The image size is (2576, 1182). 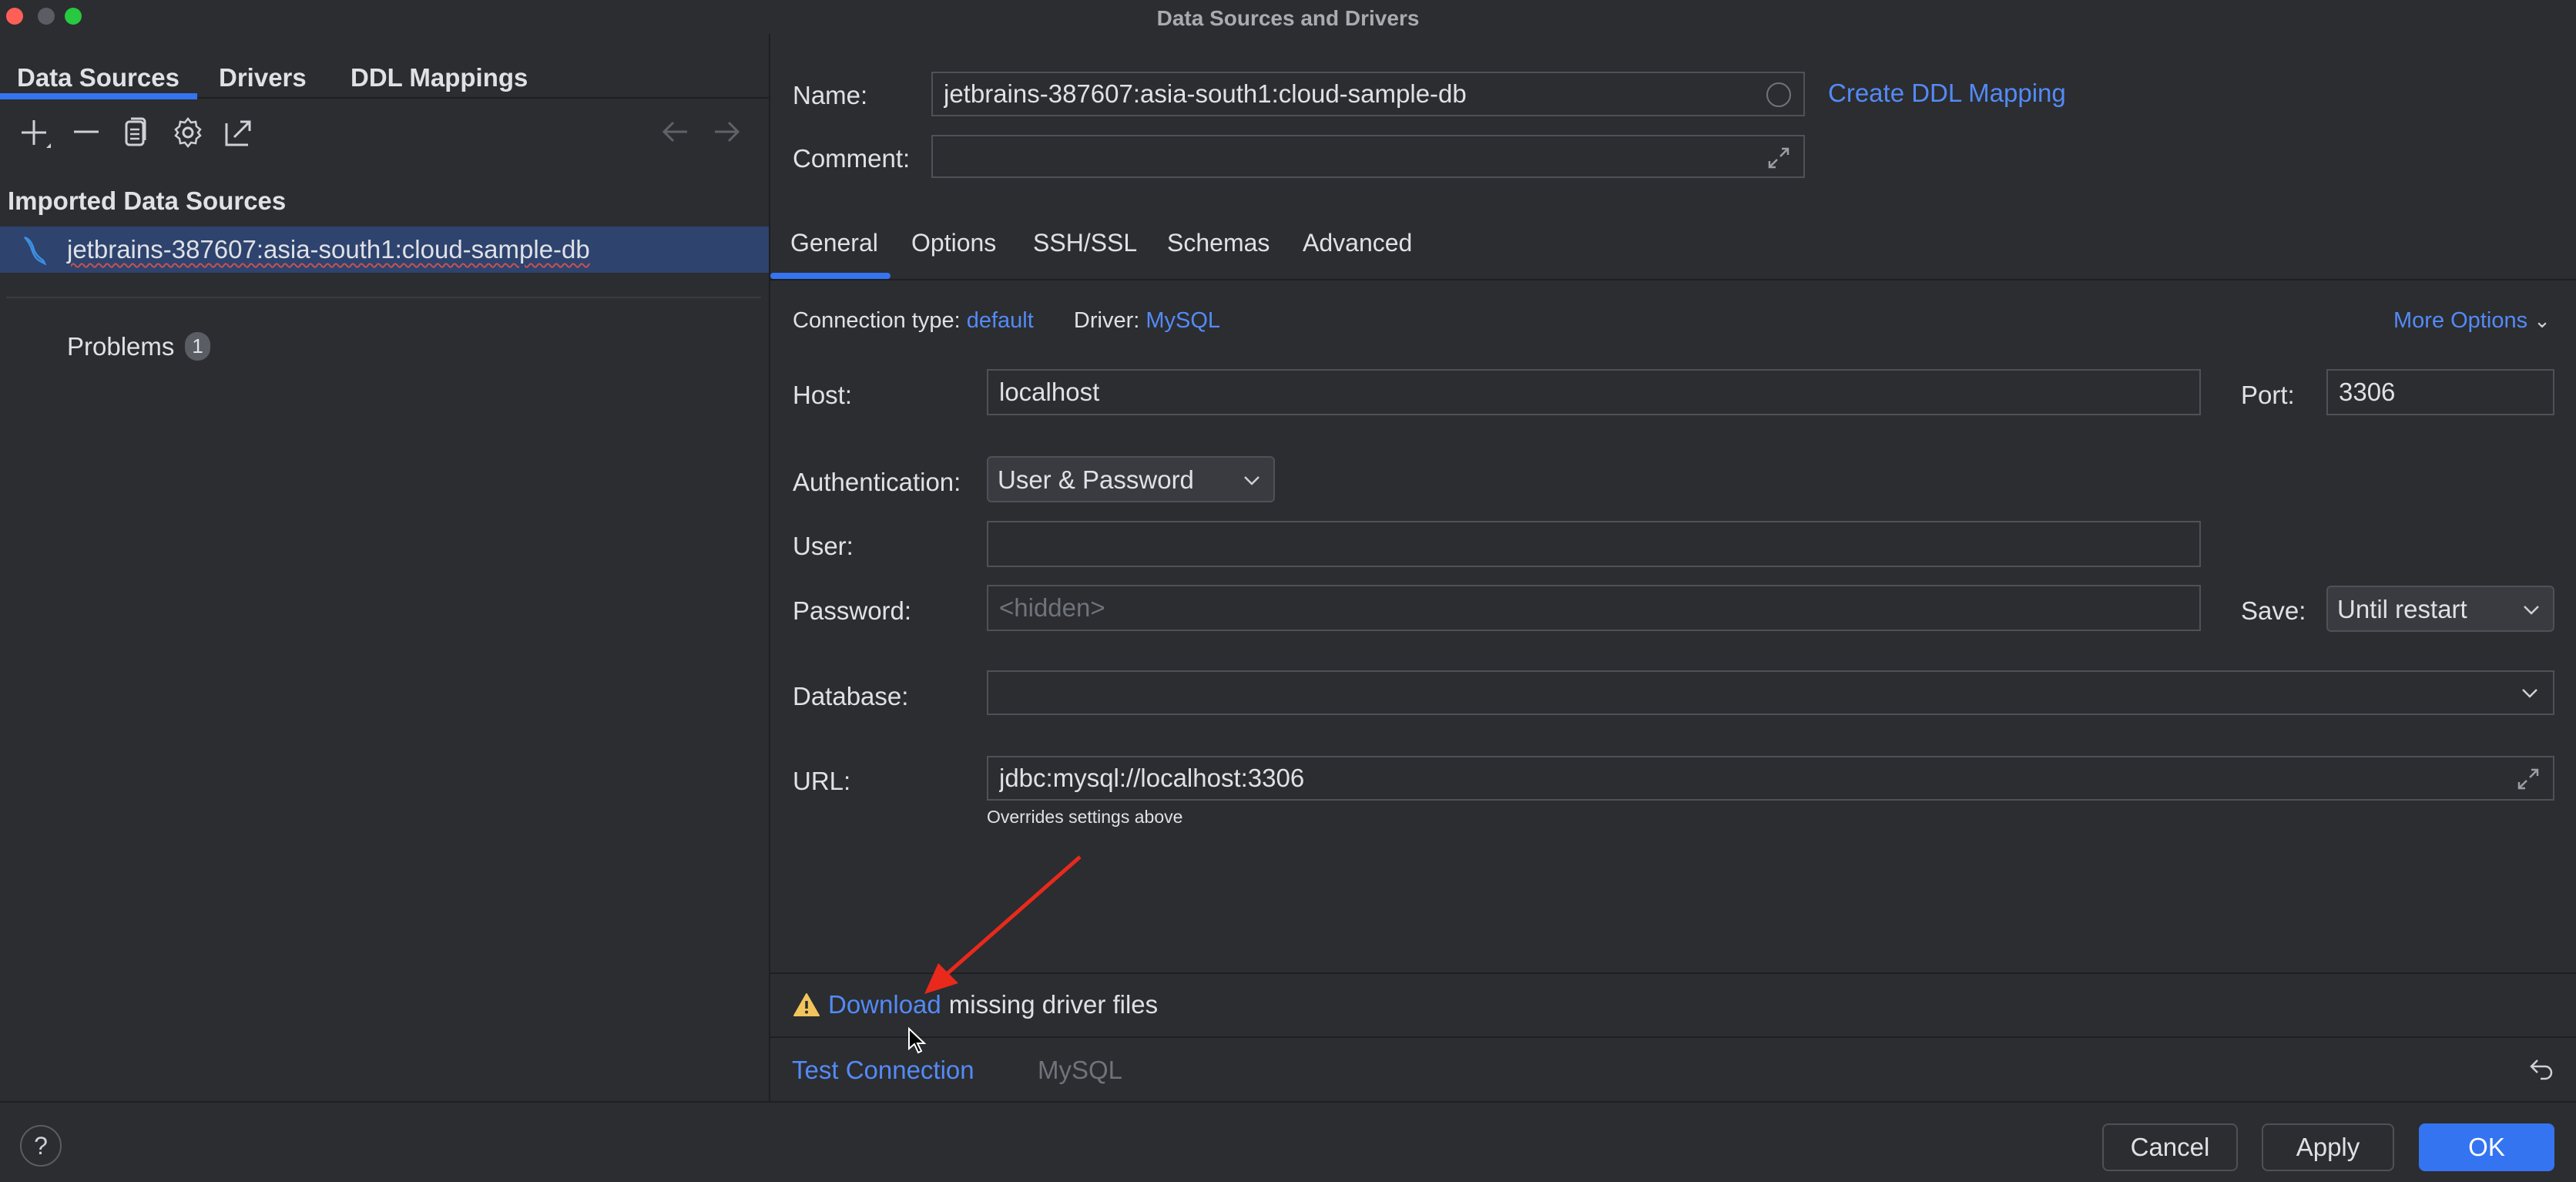 What do you see at coordinates (822, 781) in the screenshot?
I see `url-label: URL:` at bounding box center [822, 781].